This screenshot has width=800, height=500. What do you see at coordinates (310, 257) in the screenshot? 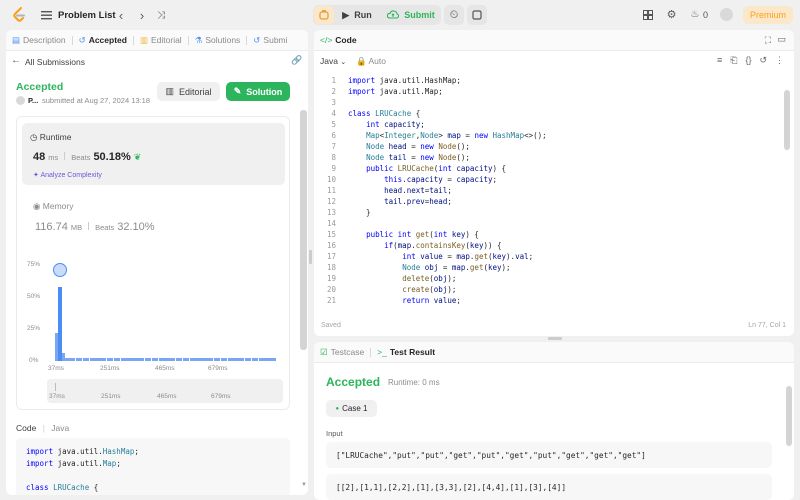
I see `vertical-splitter-handle` at bounding box center [310, 257].